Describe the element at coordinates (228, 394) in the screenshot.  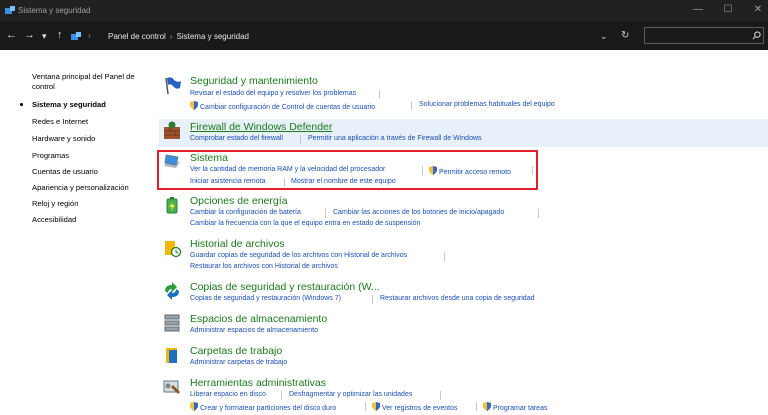
I see `admin-link-free-space: Liberar espacio en disco` at that location.